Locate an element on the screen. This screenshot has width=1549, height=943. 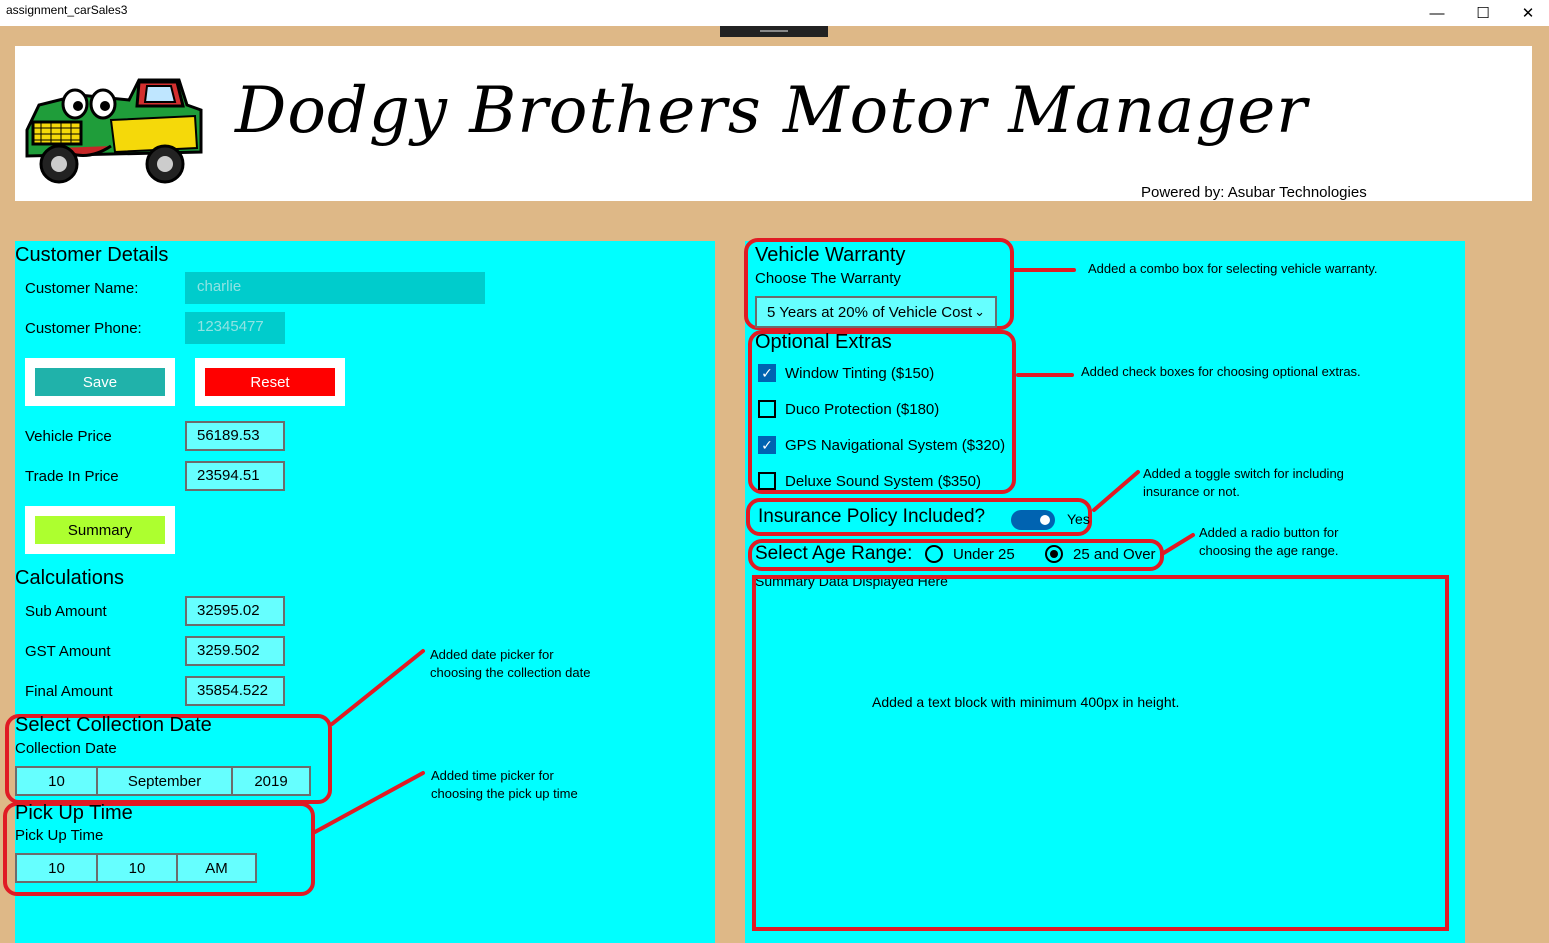
annotation-time-1: Added time picker for is located at coordinates (492, 775).